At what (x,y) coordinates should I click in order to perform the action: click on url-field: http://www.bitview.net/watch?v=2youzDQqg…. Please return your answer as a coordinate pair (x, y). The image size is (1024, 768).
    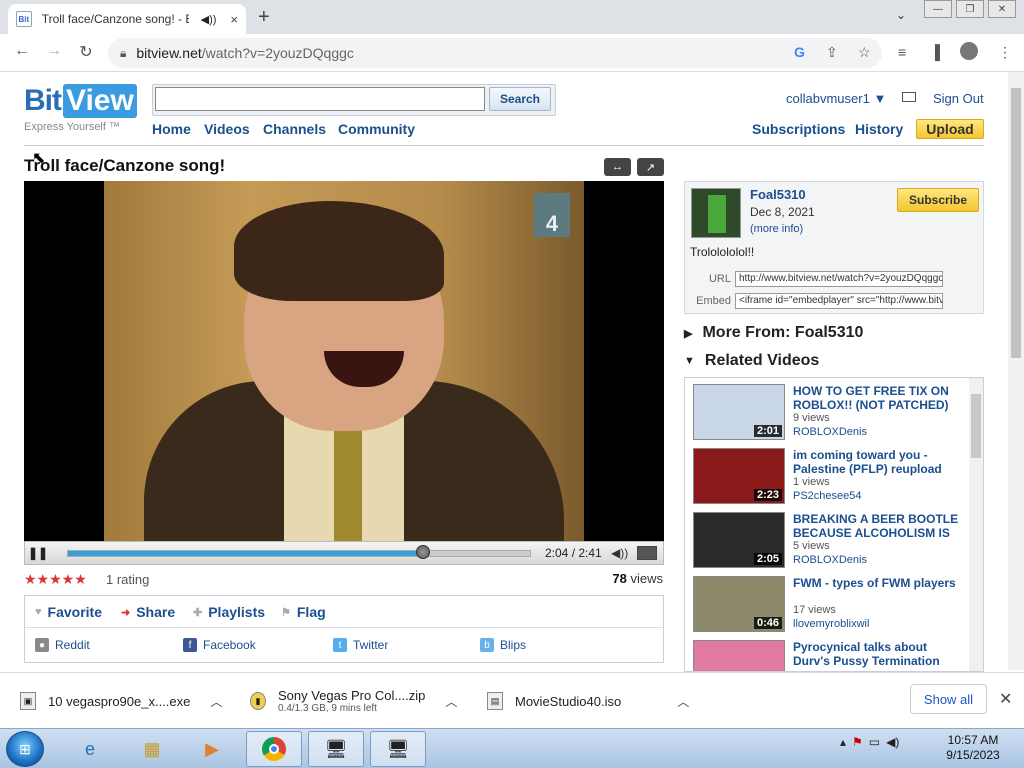
    Looking at the image, I should click on (839, 279).